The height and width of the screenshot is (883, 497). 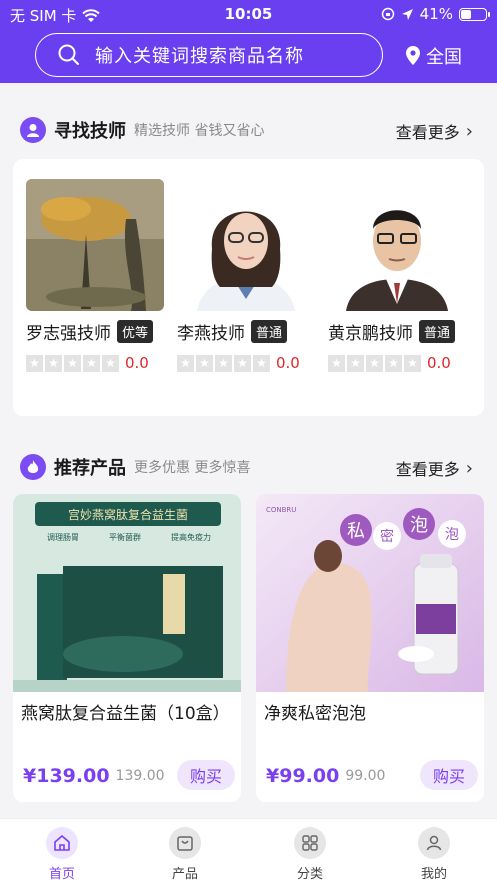 What do you see at coordinates (211, 334) in the screenshot?
I see `technician-name: 李燕技师` at bounding box center [211, 334].